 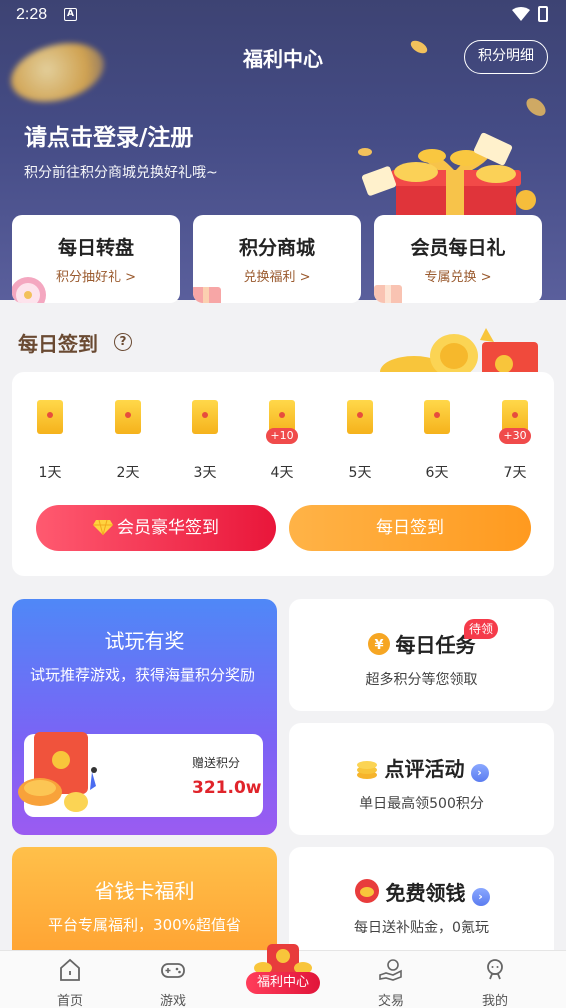 I want to click on tab-label: 首页, so click(x=69, y=1001).